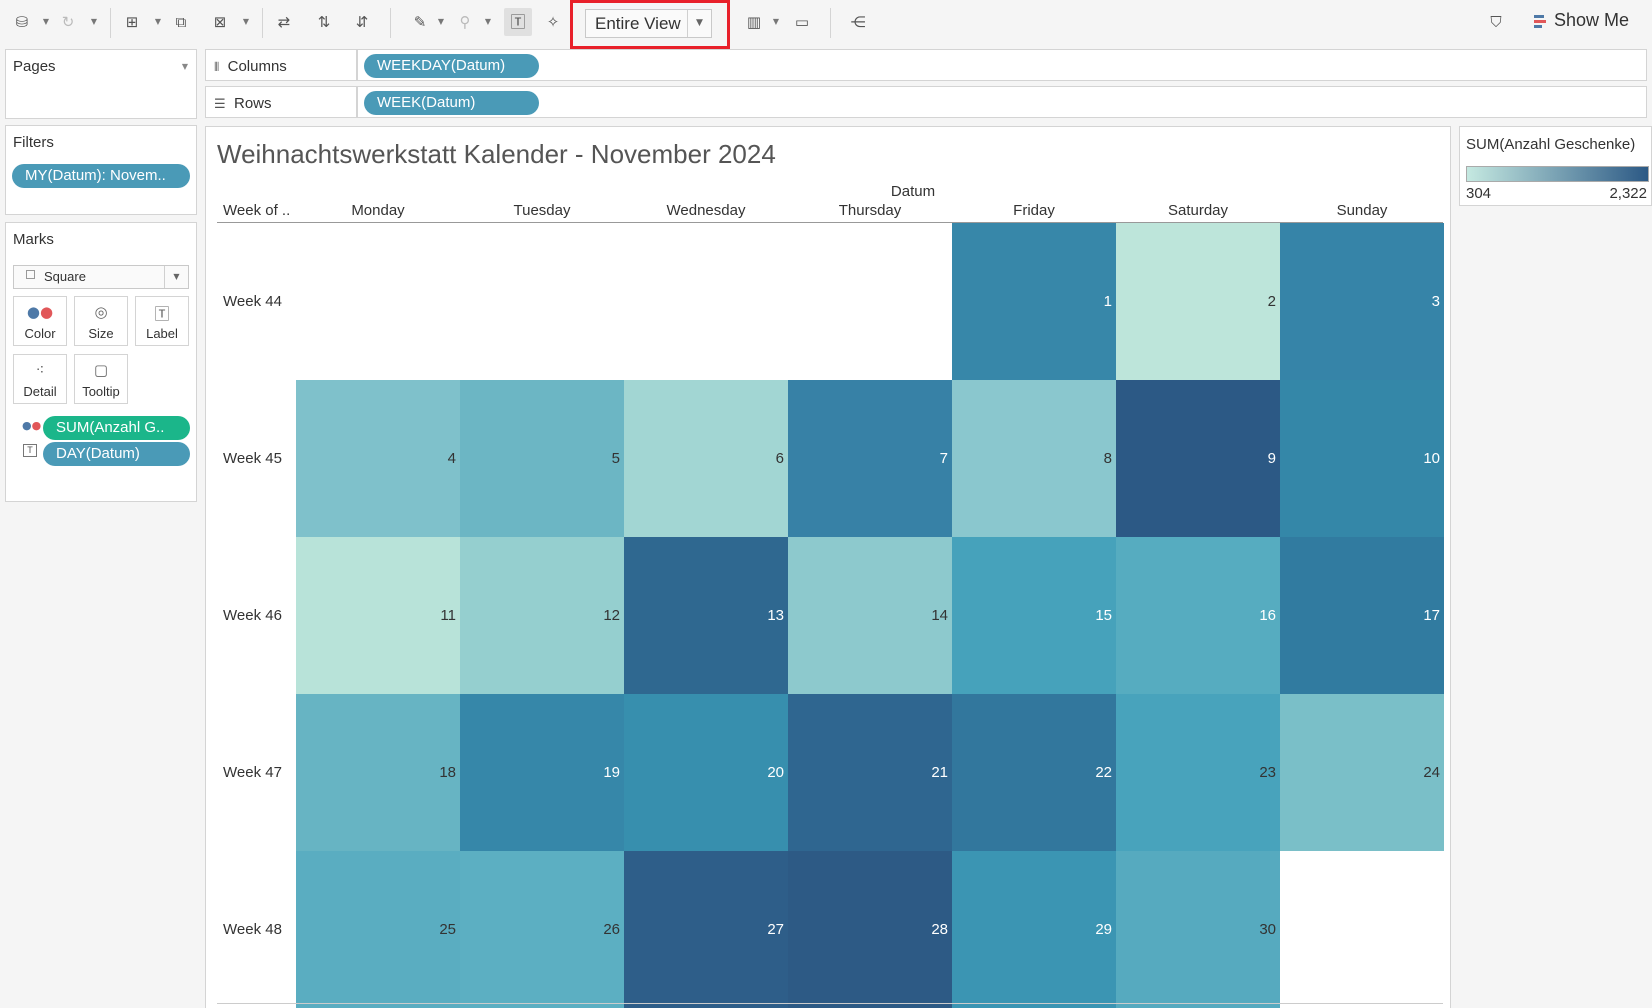  What do you see at coordinates (420, 22) in the screenshot?
I see `highlight-icon: ✎` at bounding box center [420, 22].